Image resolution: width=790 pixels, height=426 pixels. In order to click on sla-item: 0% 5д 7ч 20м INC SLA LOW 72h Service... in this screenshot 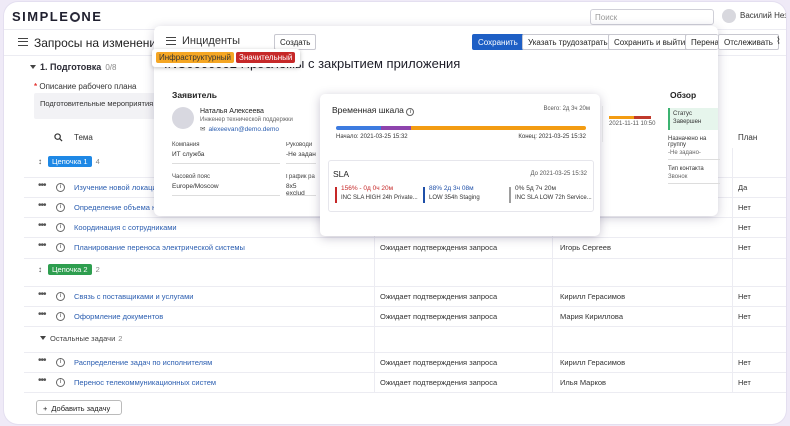, I will do `click(550, 196)`.